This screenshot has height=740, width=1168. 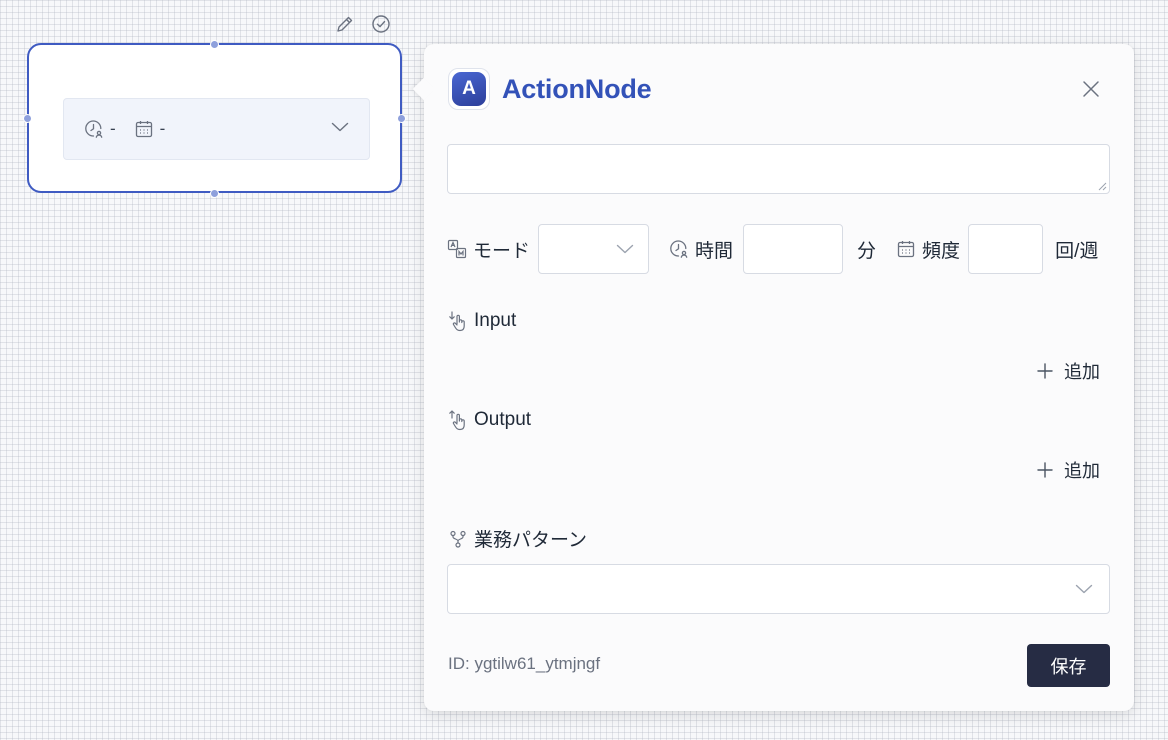 I want to click on close-icon, so click(x=1091, y=89).